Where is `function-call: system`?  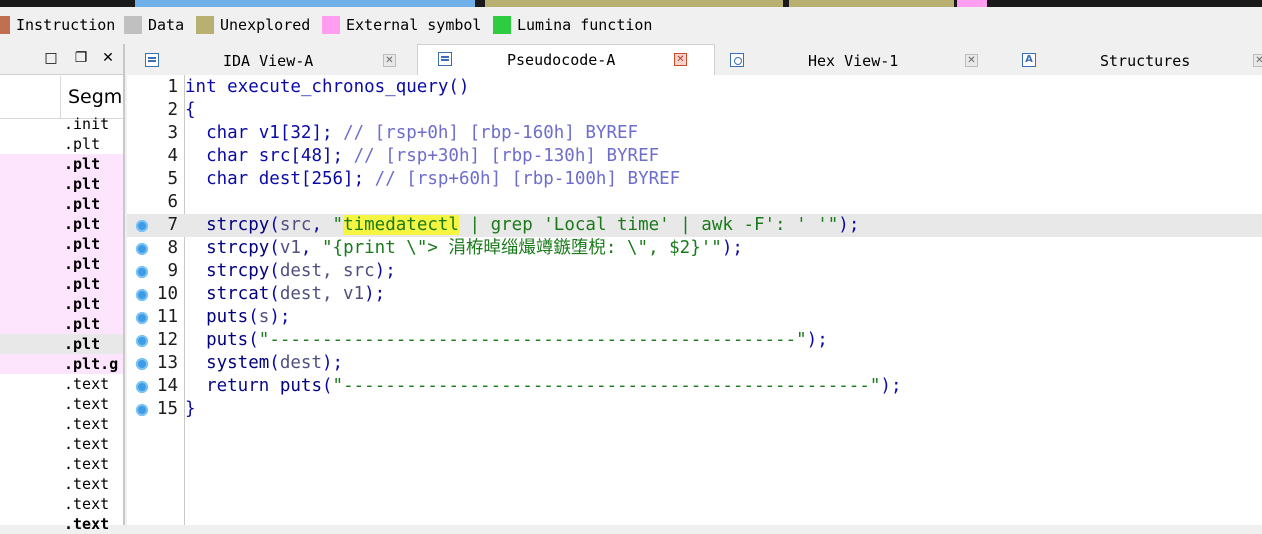 function-call: system is located at coordinates (238, 363).